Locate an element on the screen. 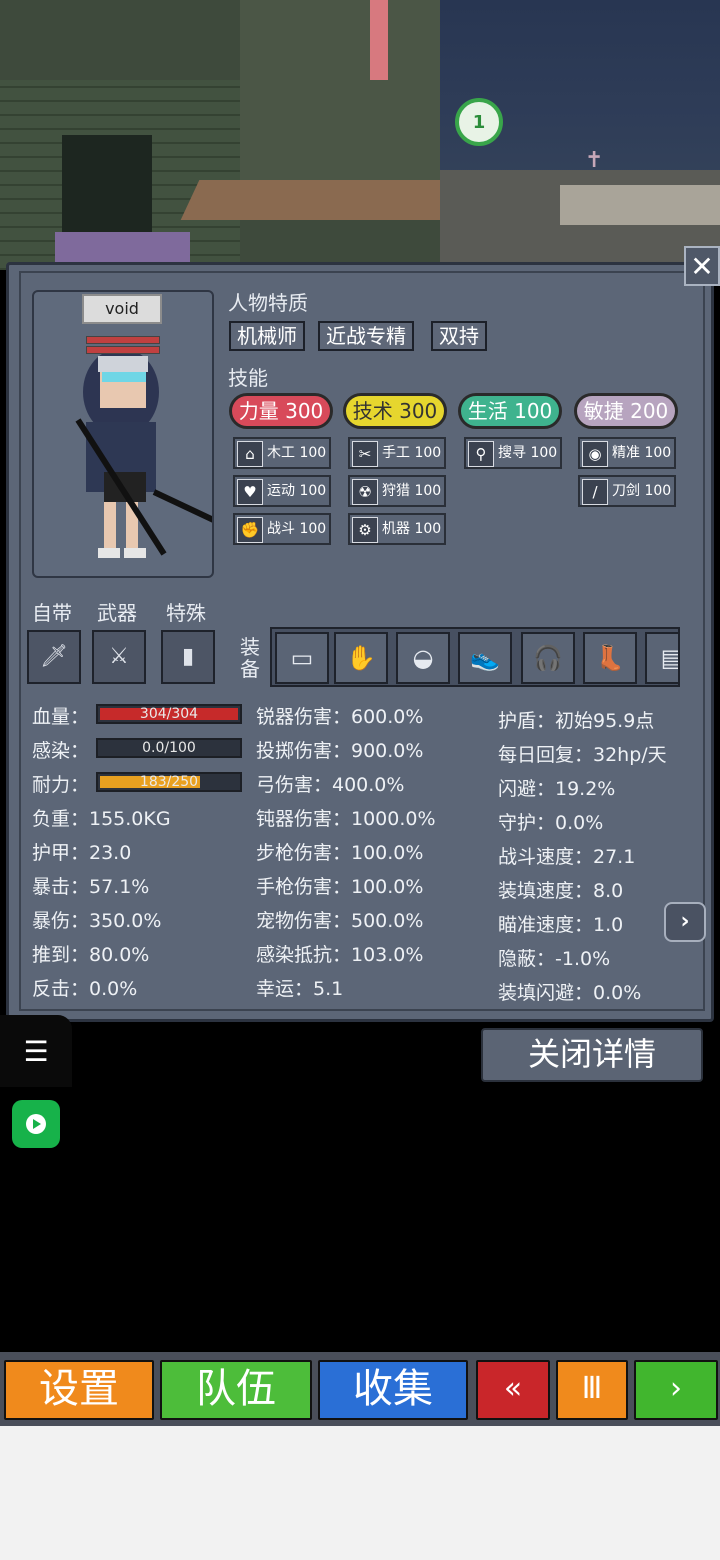 The image size is (720, 1560). gloves-icon: ✋ is located at coordinates (361, 658).